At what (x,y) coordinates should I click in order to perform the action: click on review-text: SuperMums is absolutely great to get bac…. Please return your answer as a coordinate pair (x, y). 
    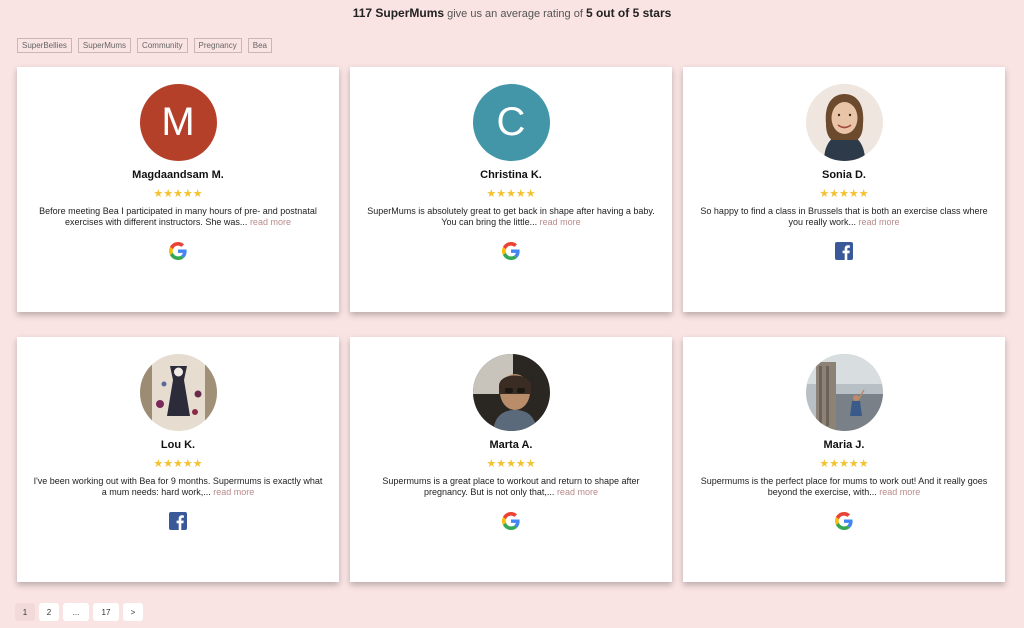
    Looking at the image, I should click on (511, 217).